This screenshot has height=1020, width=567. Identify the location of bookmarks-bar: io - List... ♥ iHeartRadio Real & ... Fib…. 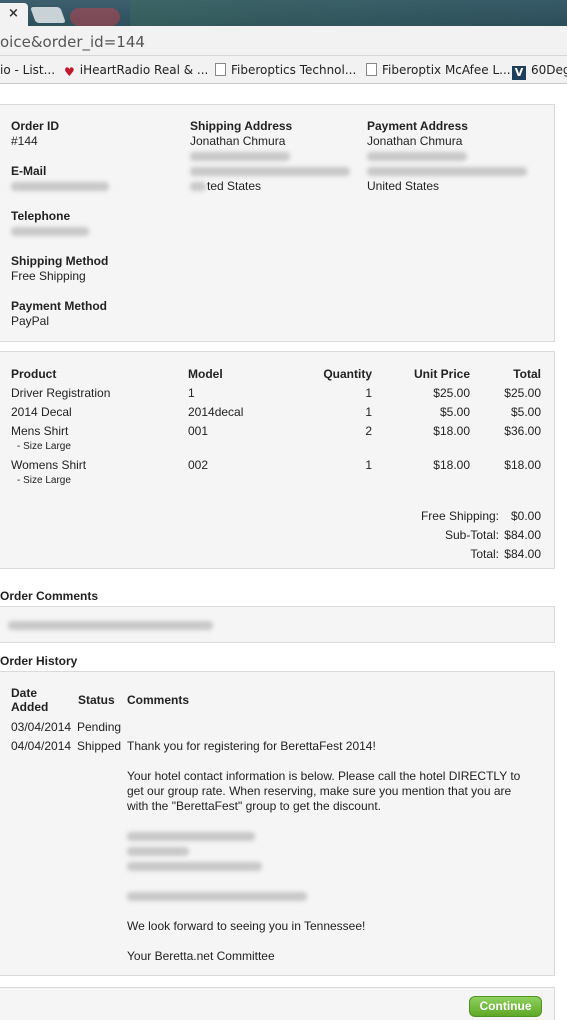
(283, 70).